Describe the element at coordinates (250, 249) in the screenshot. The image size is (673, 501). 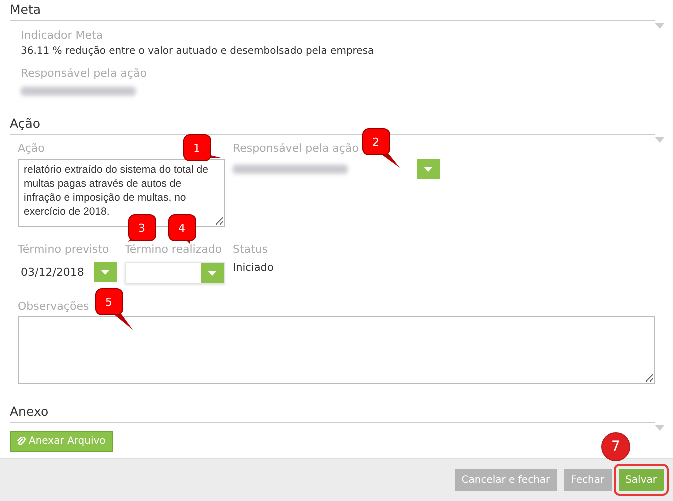
I see `field-label: Status` at that location.